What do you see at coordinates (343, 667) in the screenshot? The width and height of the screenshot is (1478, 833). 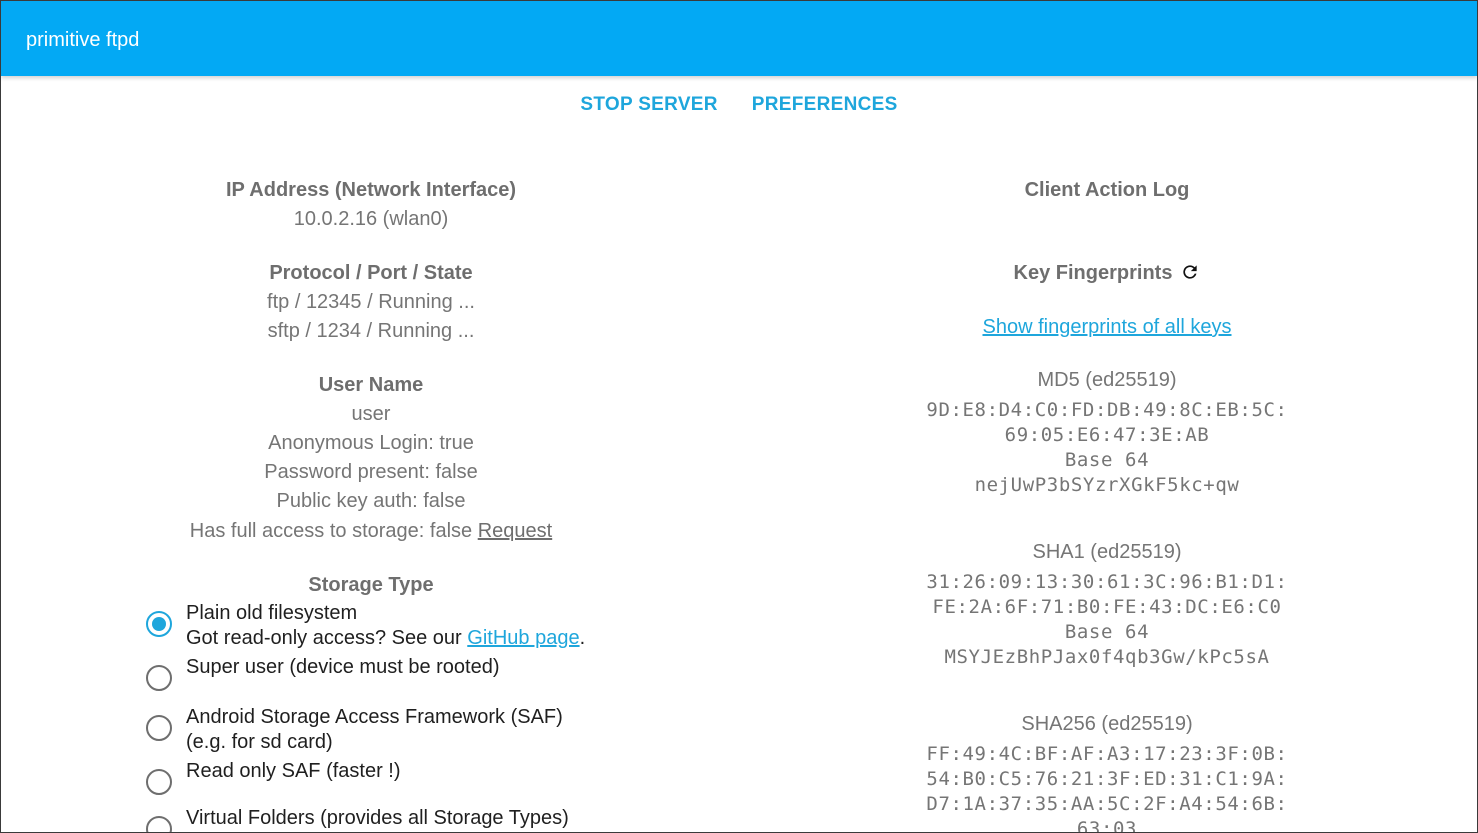 I see `storage-option-label: Super user (device must be rooted)` at bounding box center [343, 667].